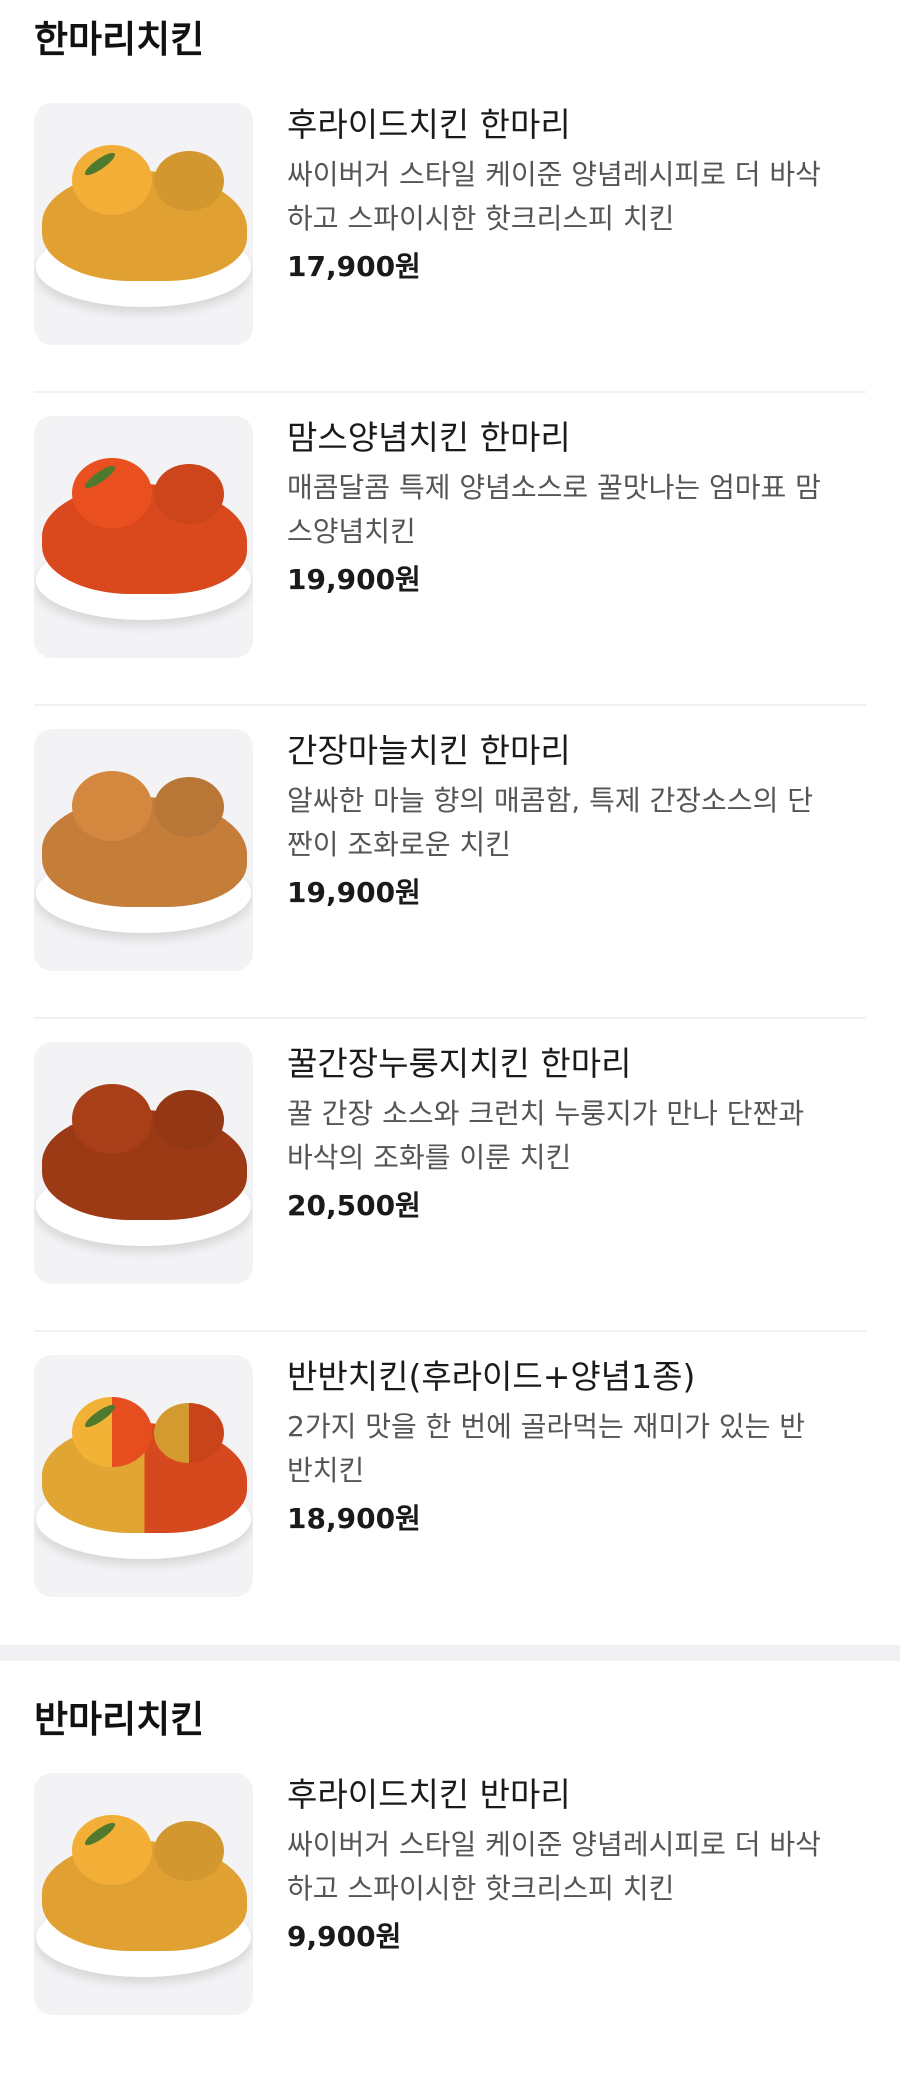  I want to click on menu-item-name: 간장마늘치킨 한마리, so click(429, 750).